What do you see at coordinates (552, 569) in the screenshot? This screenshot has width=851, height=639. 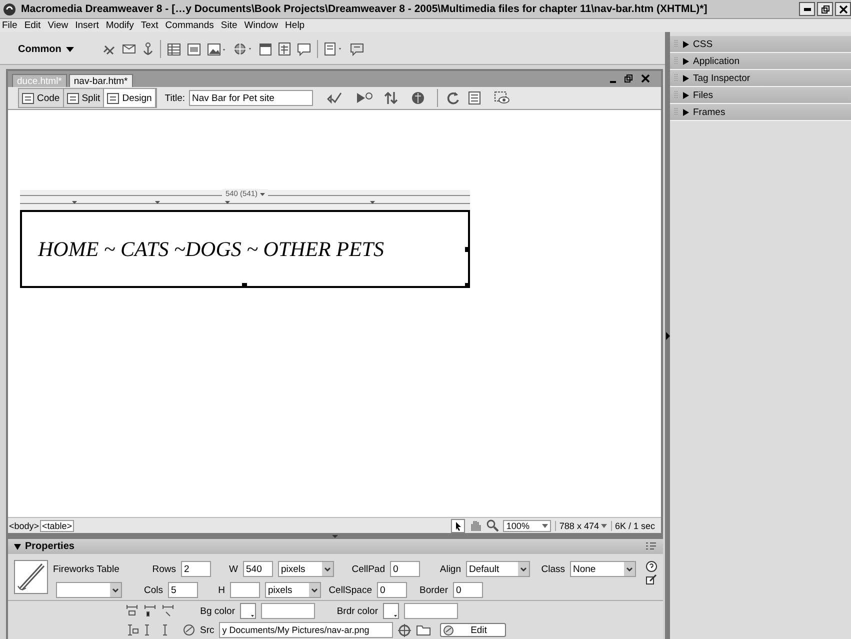 I see `field-label: Class` at bounding box center [552, 569].